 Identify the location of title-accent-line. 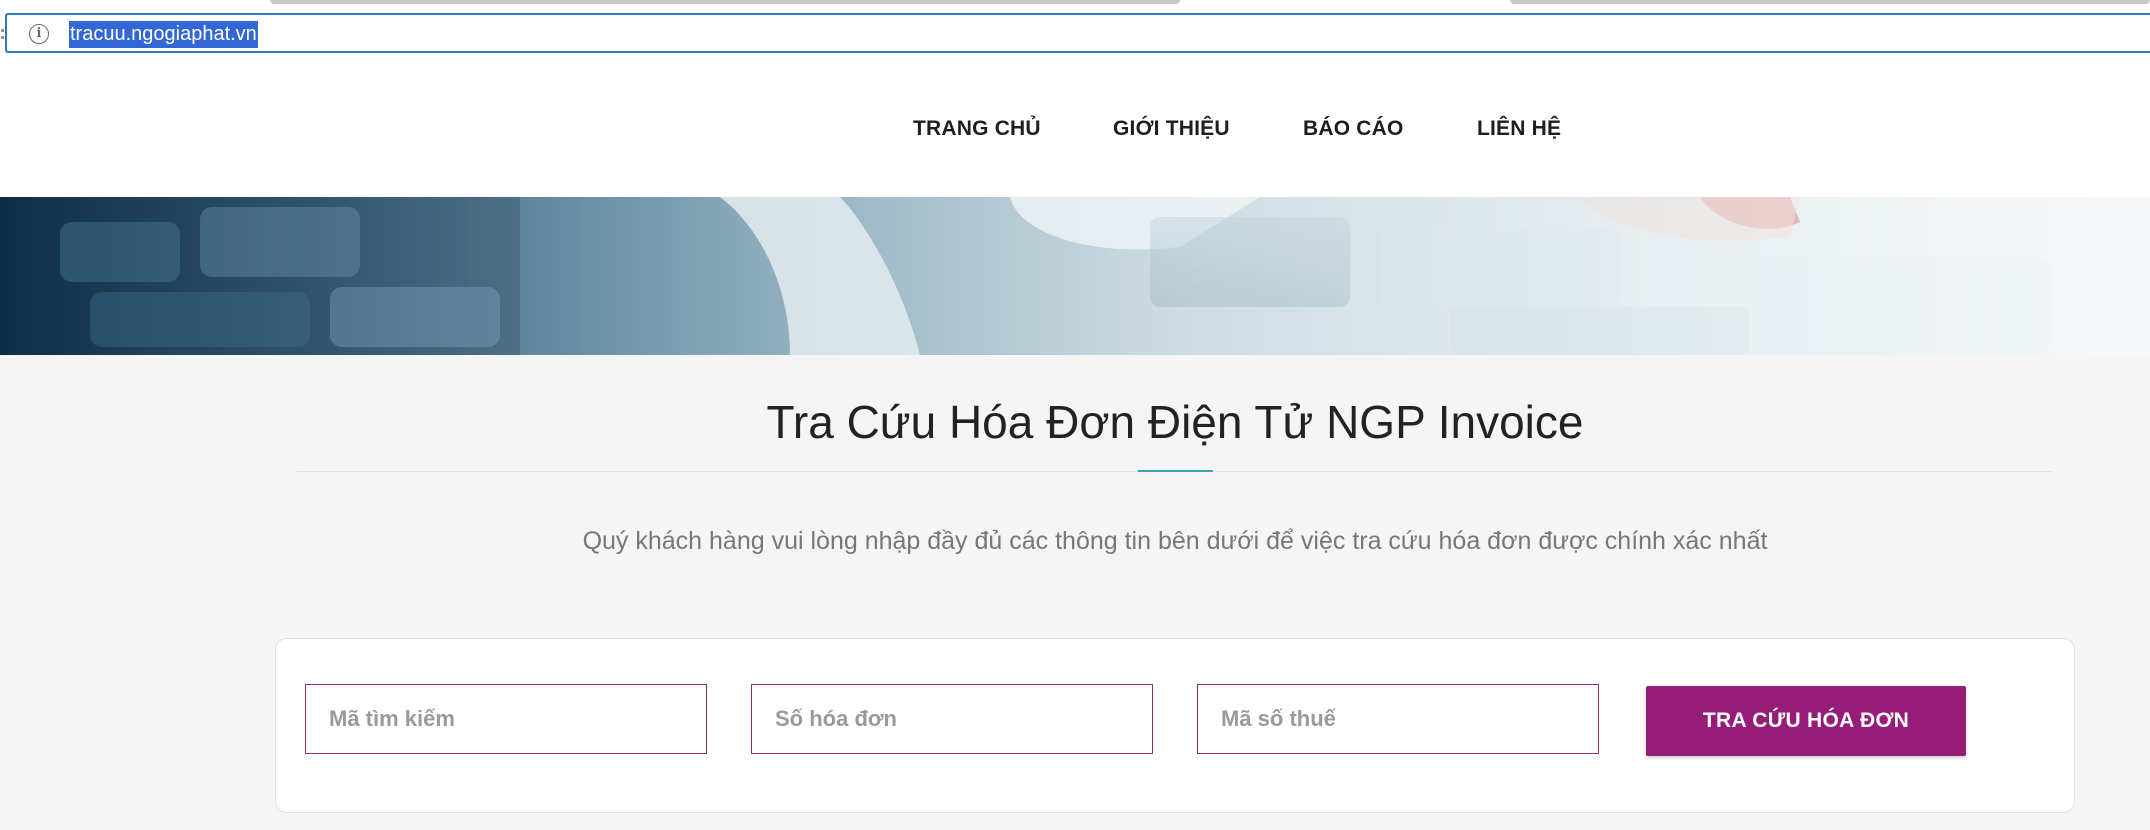
(1175, 471).